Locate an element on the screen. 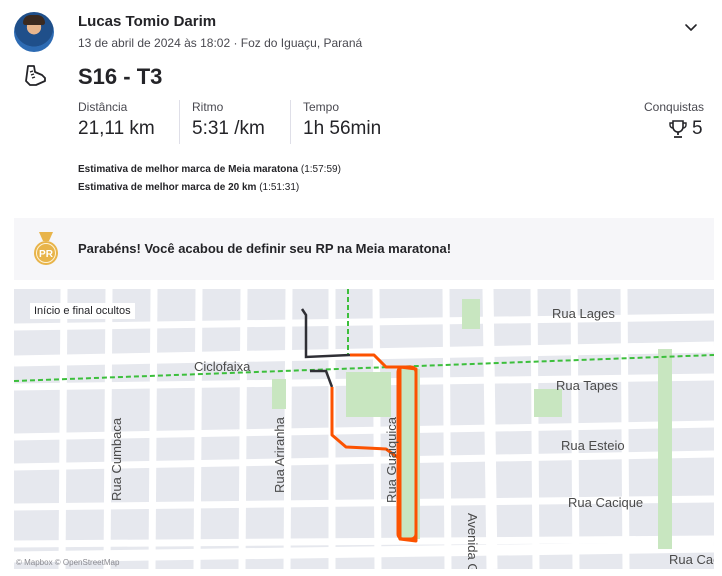 The height and width of the screenshot is (576, 722). stat-label: Tempo is located at coordinates (321, 107).